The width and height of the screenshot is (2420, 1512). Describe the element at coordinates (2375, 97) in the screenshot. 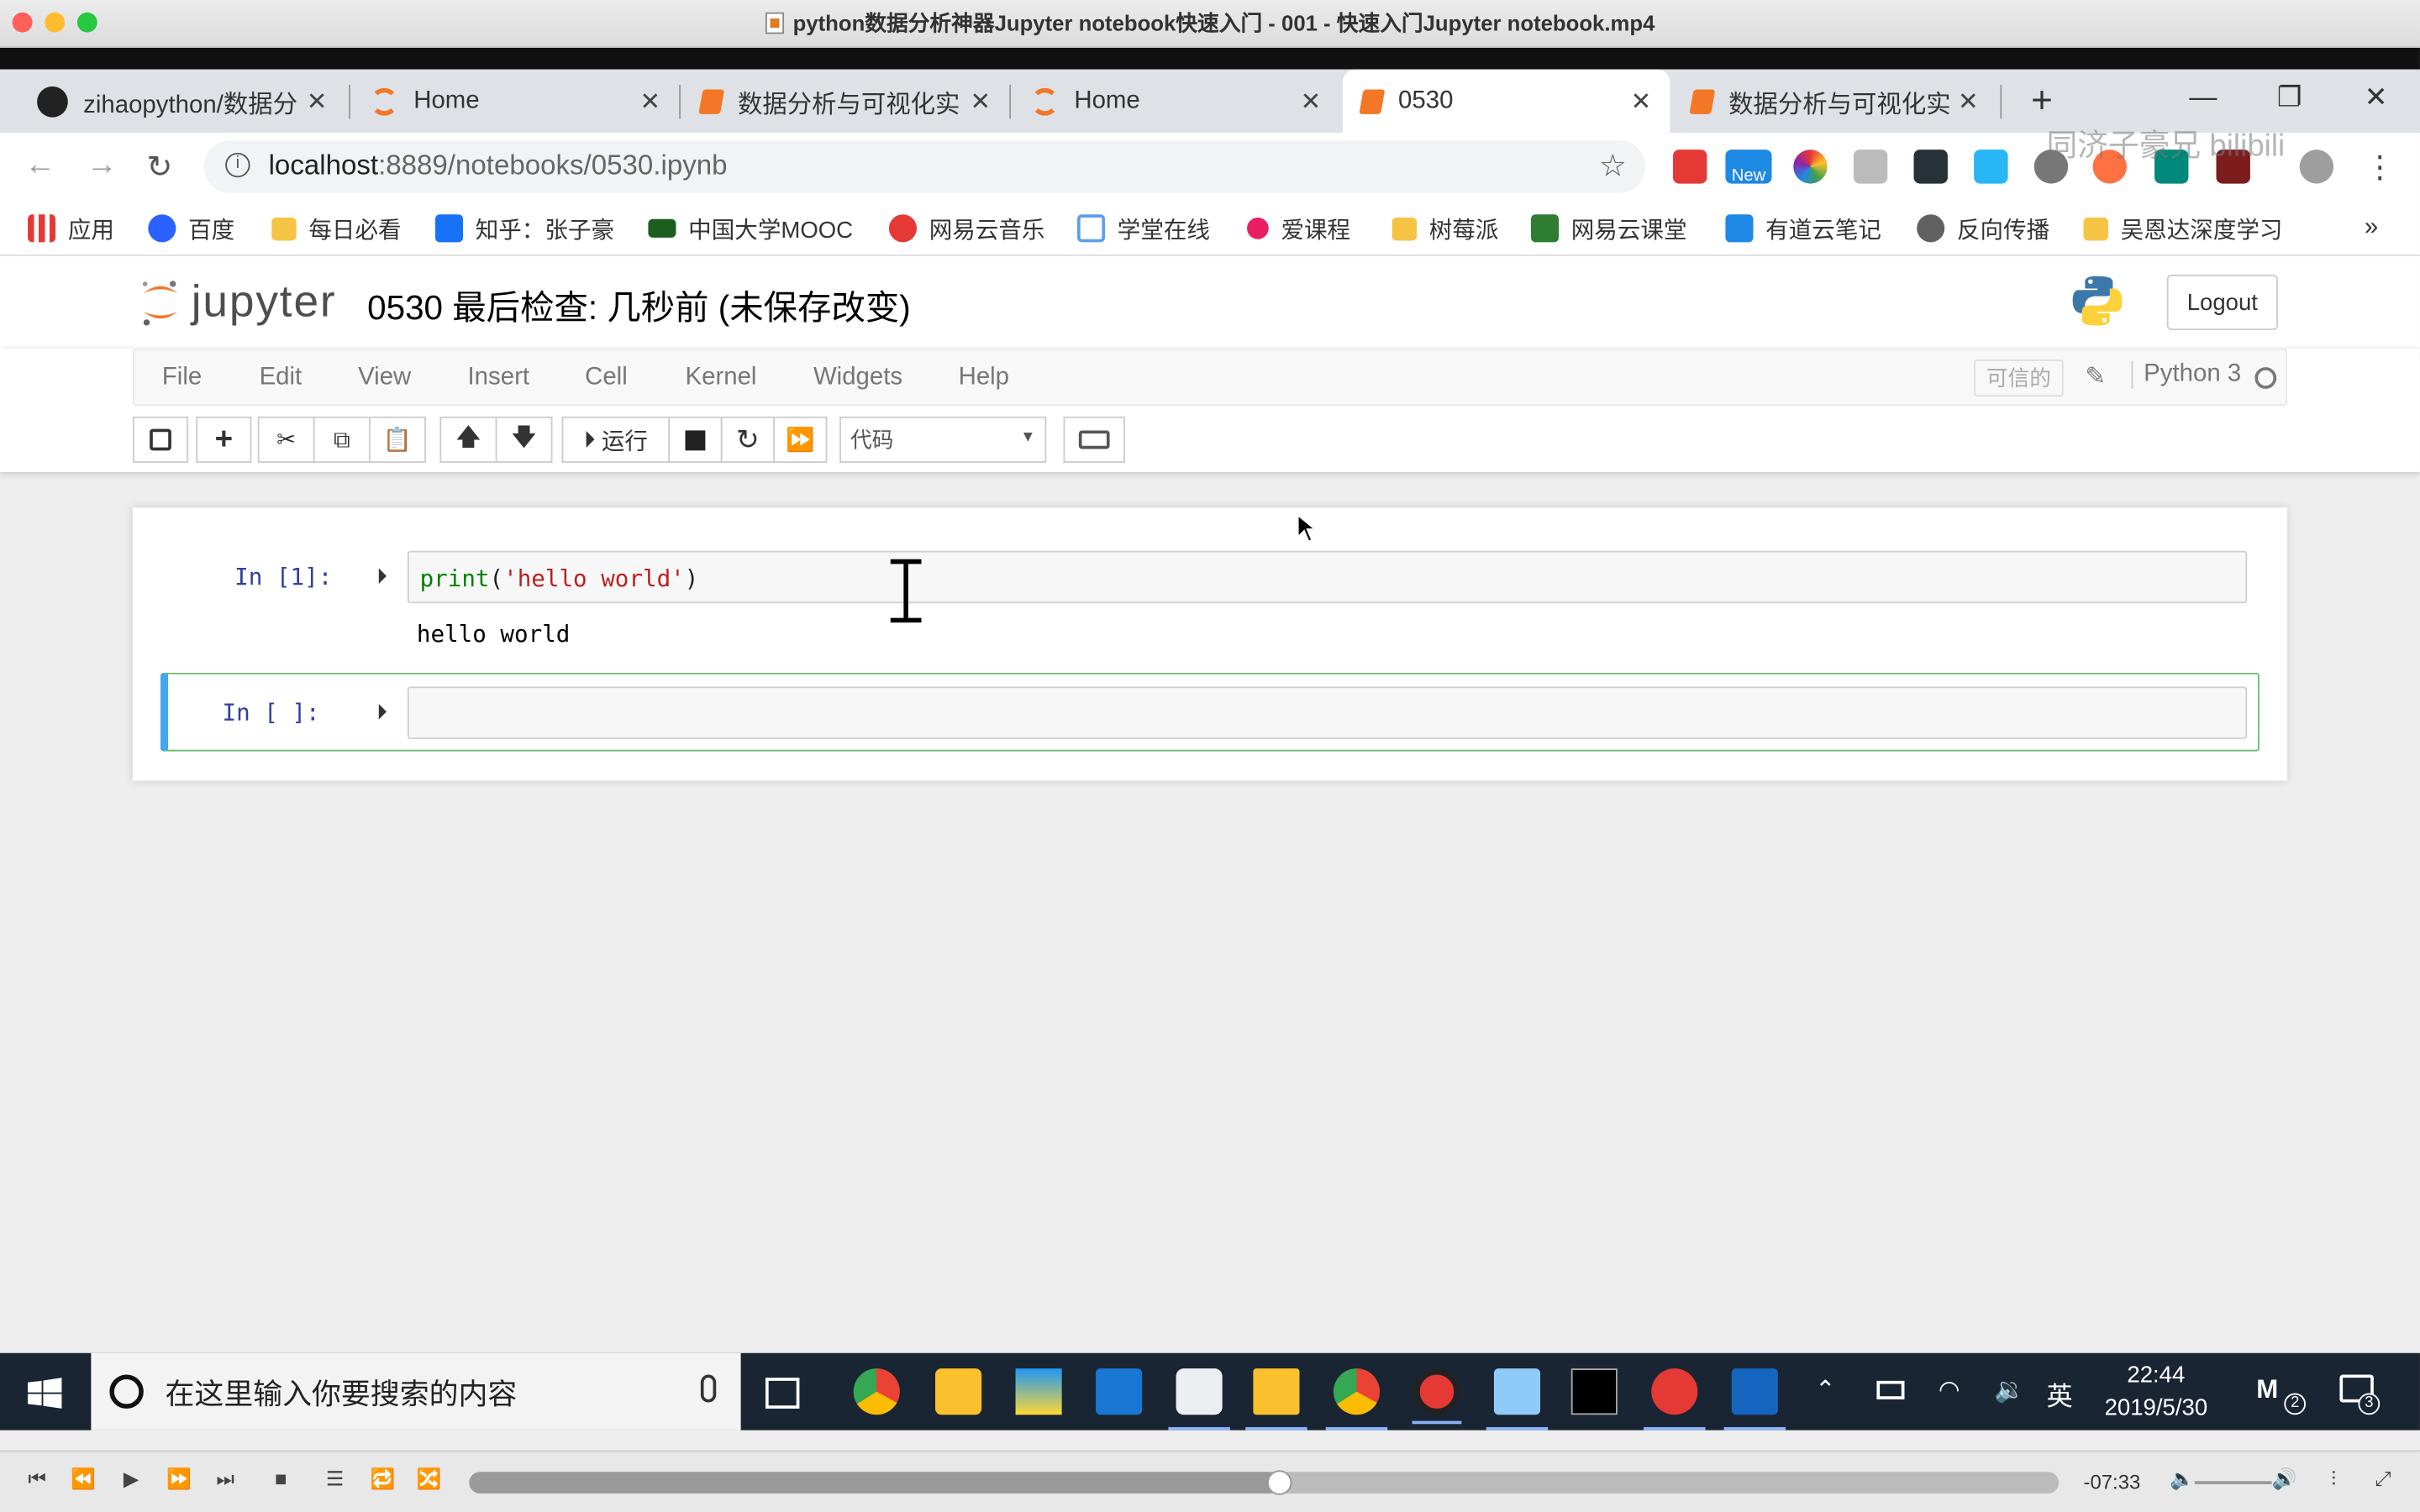

I see `close-browser-button: ✕` at that location.